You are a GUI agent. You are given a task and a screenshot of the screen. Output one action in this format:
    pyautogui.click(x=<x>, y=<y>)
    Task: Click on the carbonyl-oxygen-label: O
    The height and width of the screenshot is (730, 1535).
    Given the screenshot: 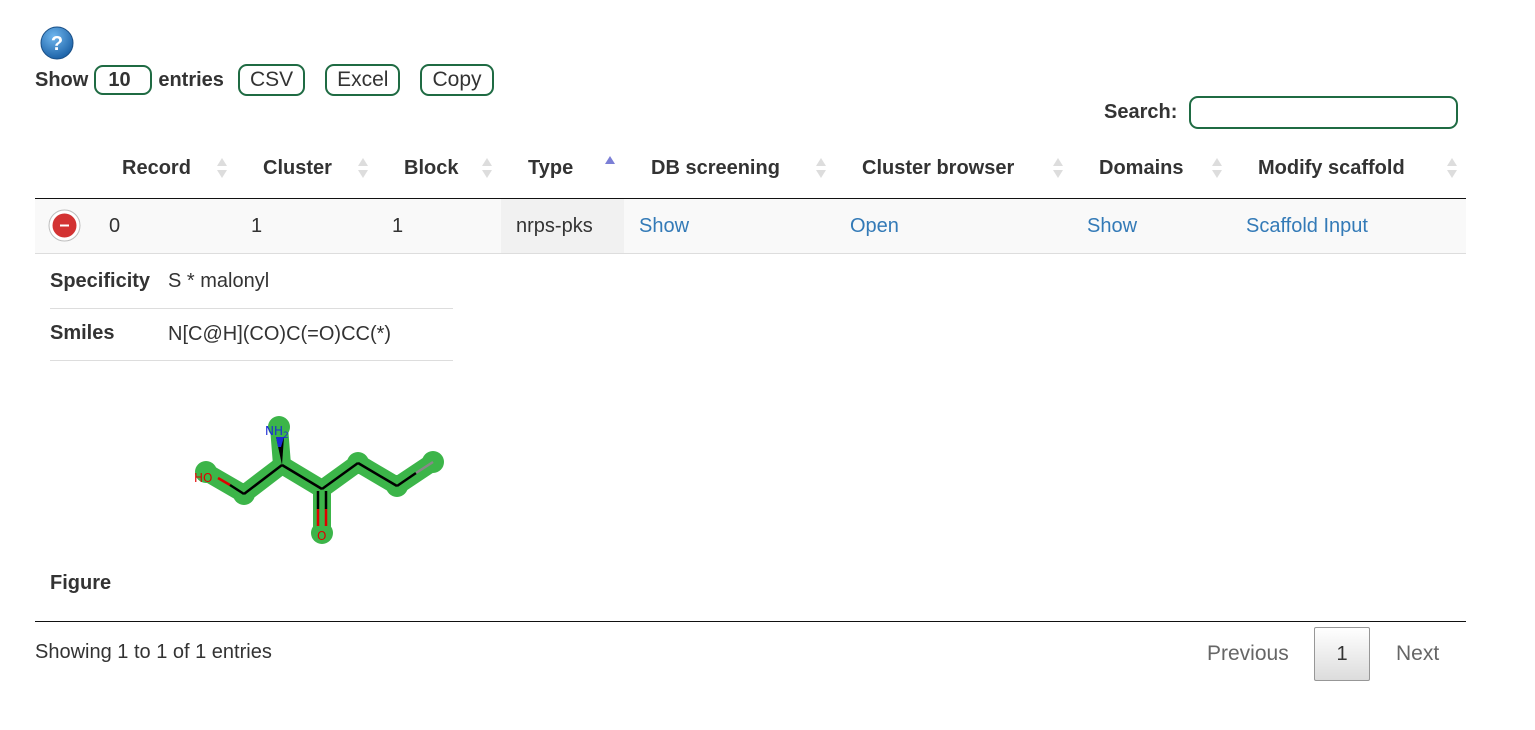 What is the action you would take?
    pyautogui.click(x=321, y=536)
    